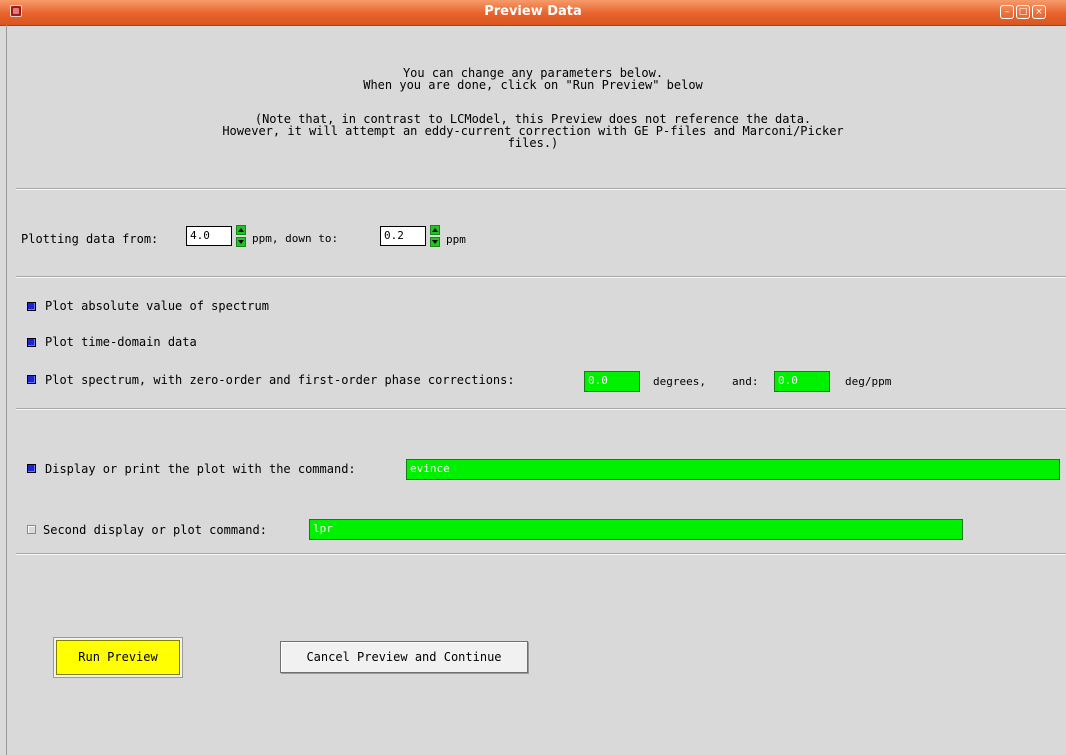  What do you see at coordinates (679, 381) in the screenshot?
I see `phase0-unit: degrees,` at bounding box center [679, 381].